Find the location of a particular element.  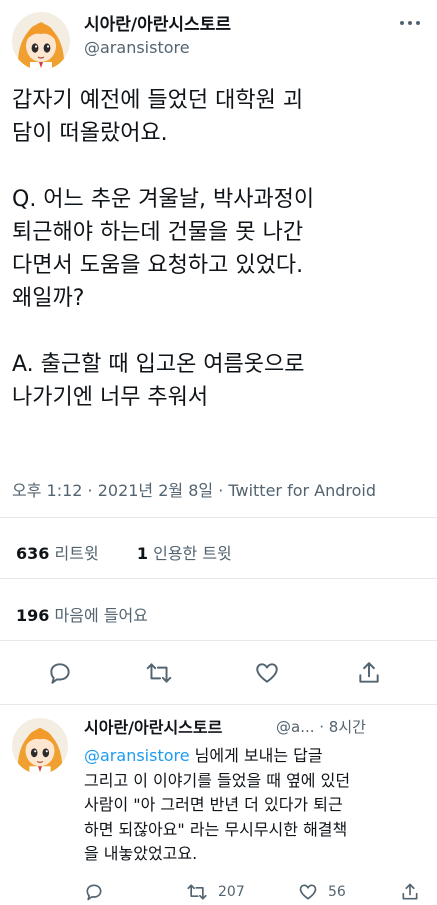

retweet-button is located at coordinates (159, 673).